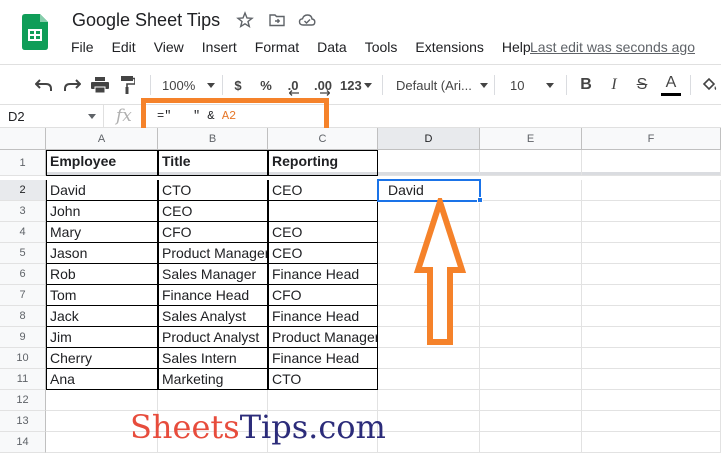 This screenshot has height=467, width=721. I want to click on table-cell: Sales Analyst, so click(213, 316).